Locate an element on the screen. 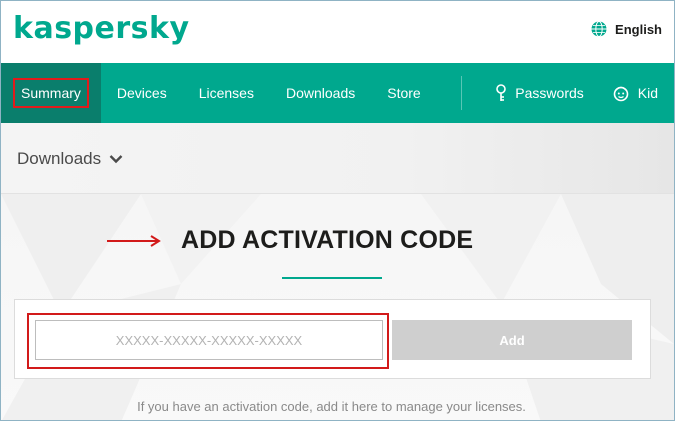 The width and height of the screenshot is (675, 421). activation-code-input is located at coordinates (209, 340).